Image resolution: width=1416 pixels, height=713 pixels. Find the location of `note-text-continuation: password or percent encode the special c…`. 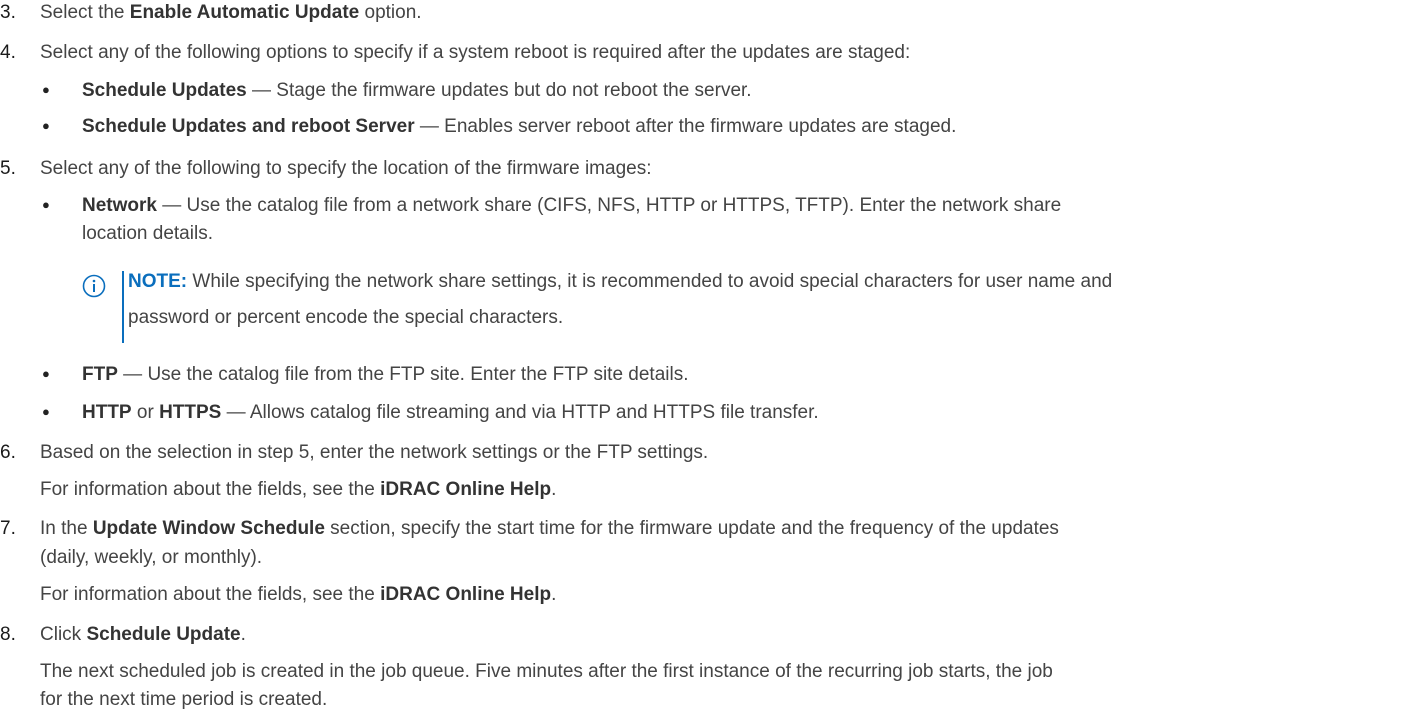

note-text-continuation: password or percent encode the special c… is located at coordinates (346, 318).